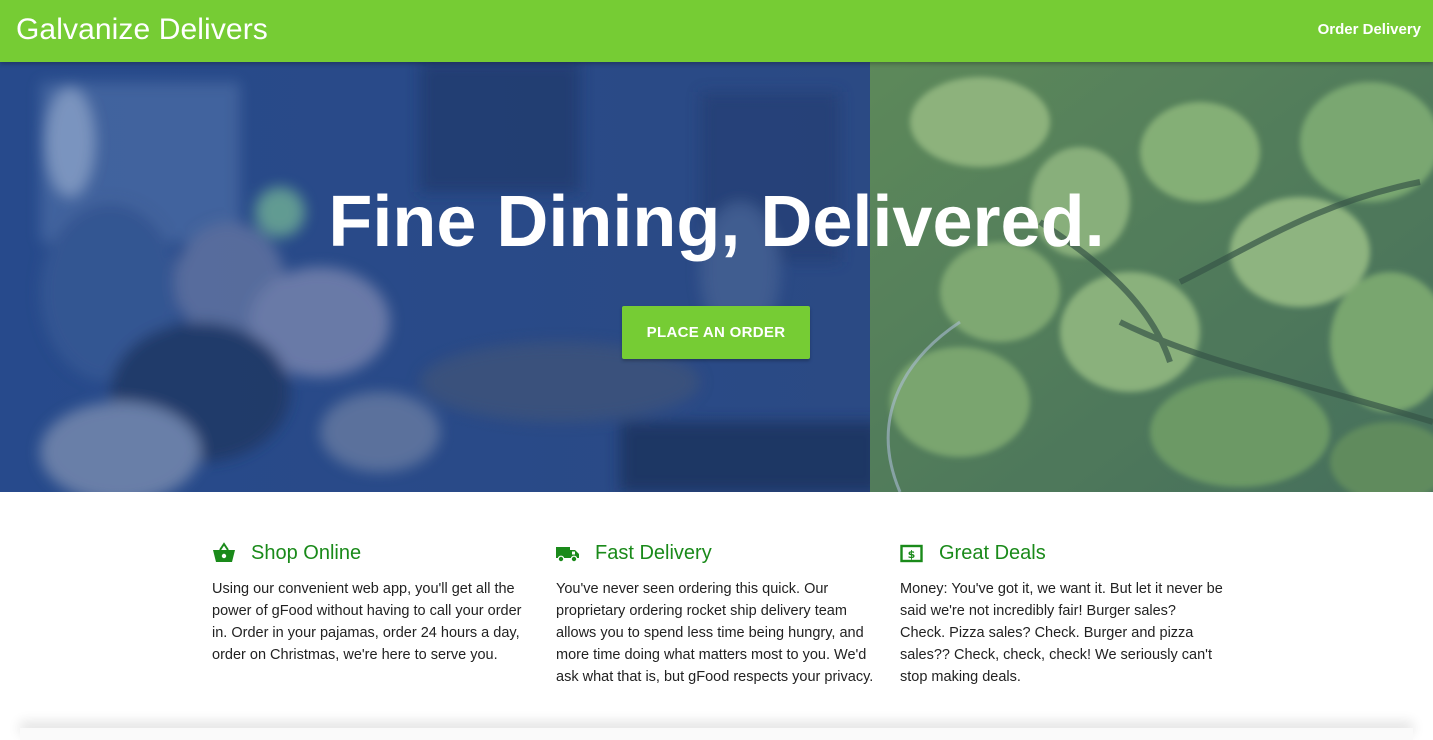  I want to click on truck-icon, so click(567, 555).